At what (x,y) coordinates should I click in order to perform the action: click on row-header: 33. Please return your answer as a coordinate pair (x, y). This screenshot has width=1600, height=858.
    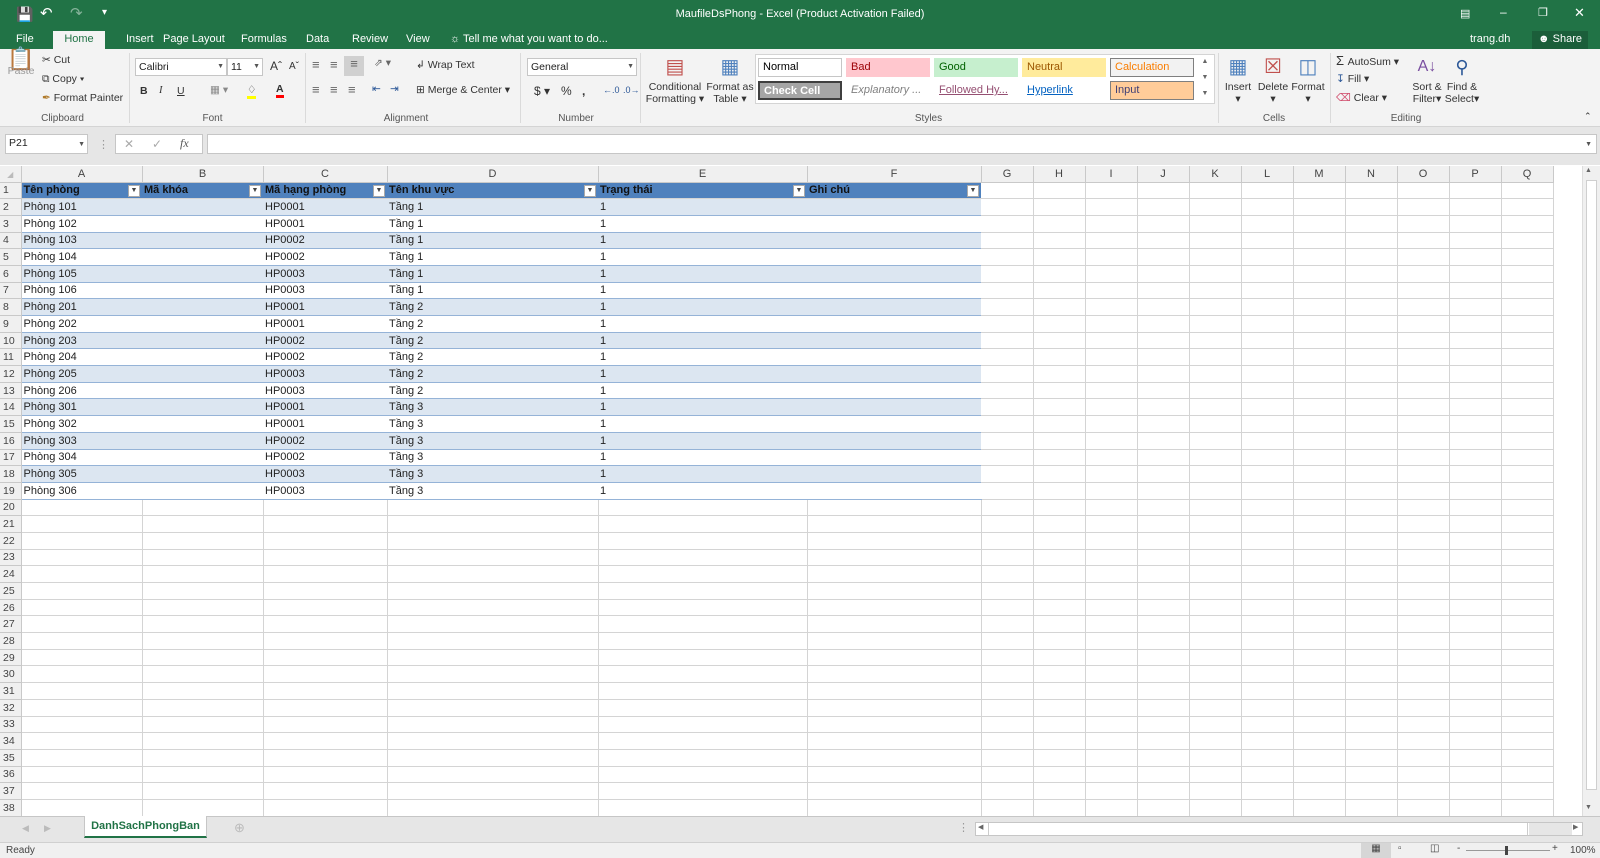
    Looking at the image, I should click on (11, 725).